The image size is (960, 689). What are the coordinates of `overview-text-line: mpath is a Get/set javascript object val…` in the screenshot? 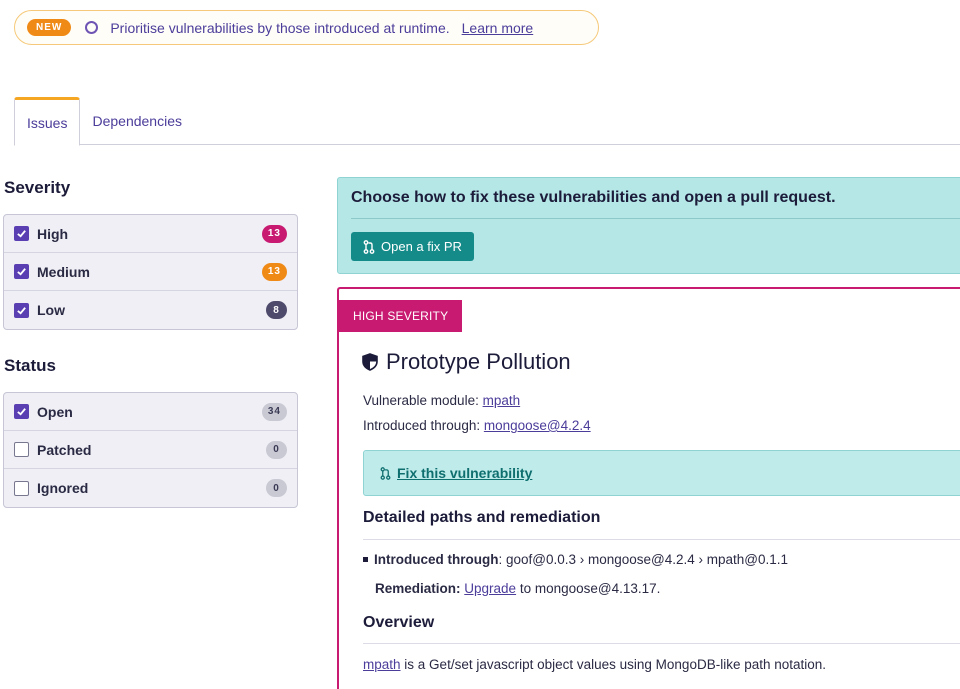 It's located at (594, 664).